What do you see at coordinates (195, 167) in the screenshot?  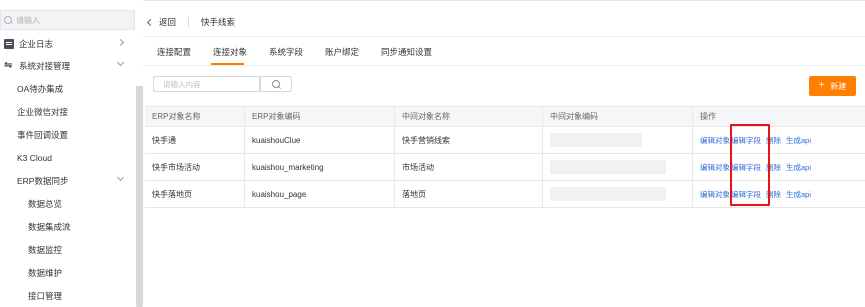 I see `cell-erp-name: 快手市场活动` at bounding box center [195, 167].